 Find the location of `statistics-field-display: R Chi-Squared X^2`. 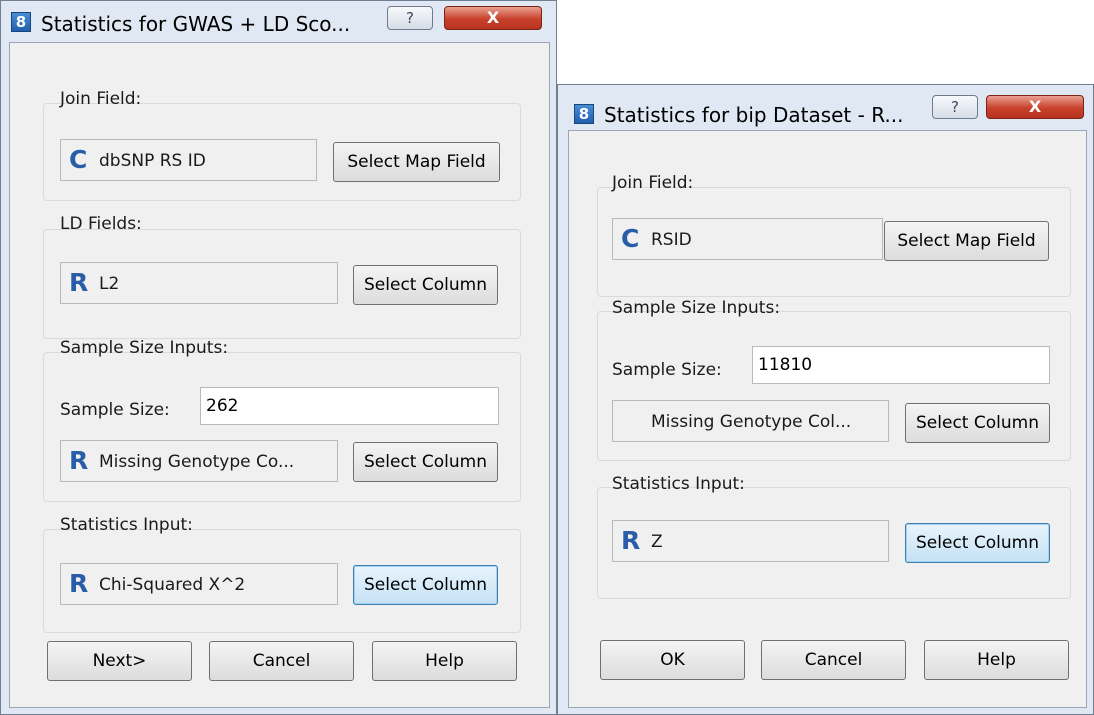

statistics-field-display: R Chi-Squared X^2 is located at coordinates (199, 584).